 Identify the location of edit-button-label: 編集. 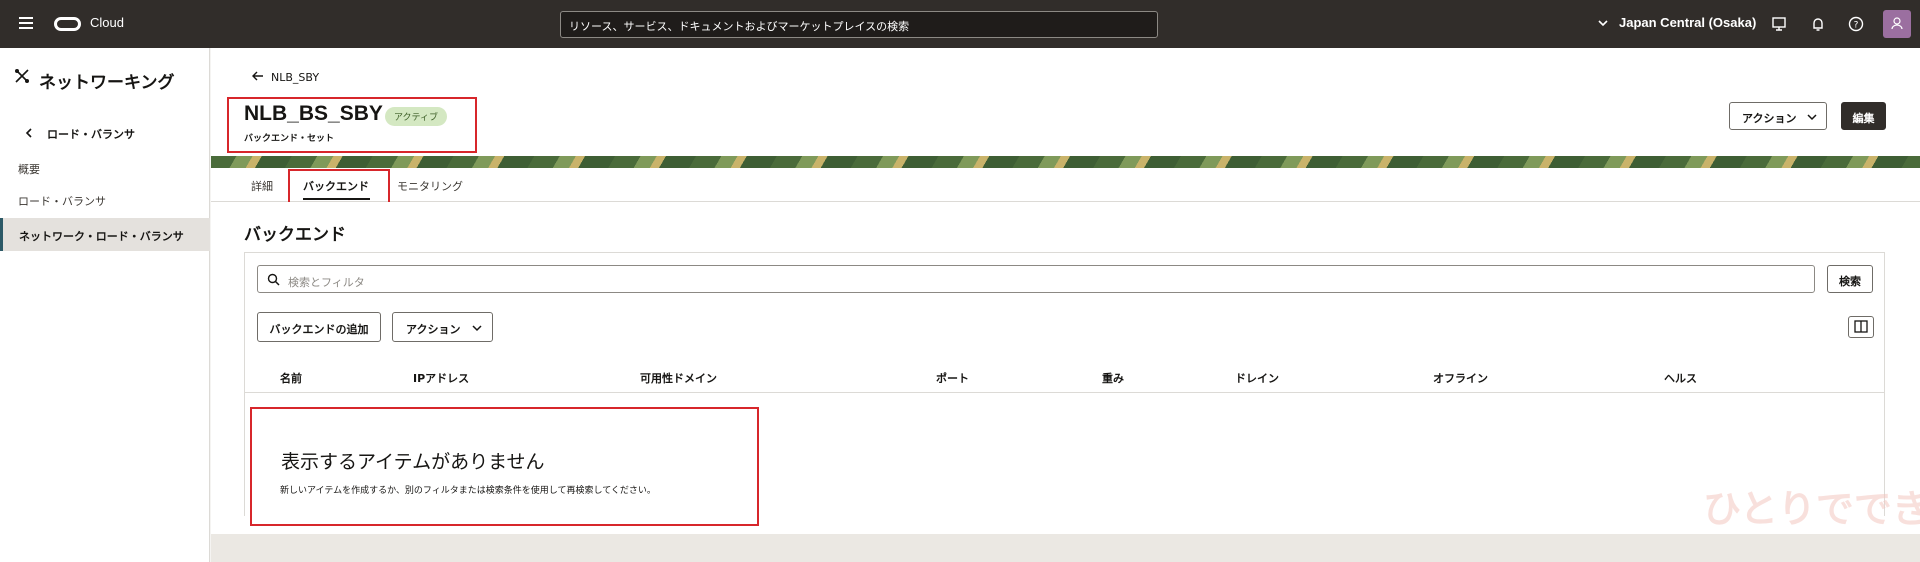
(1863, 118).